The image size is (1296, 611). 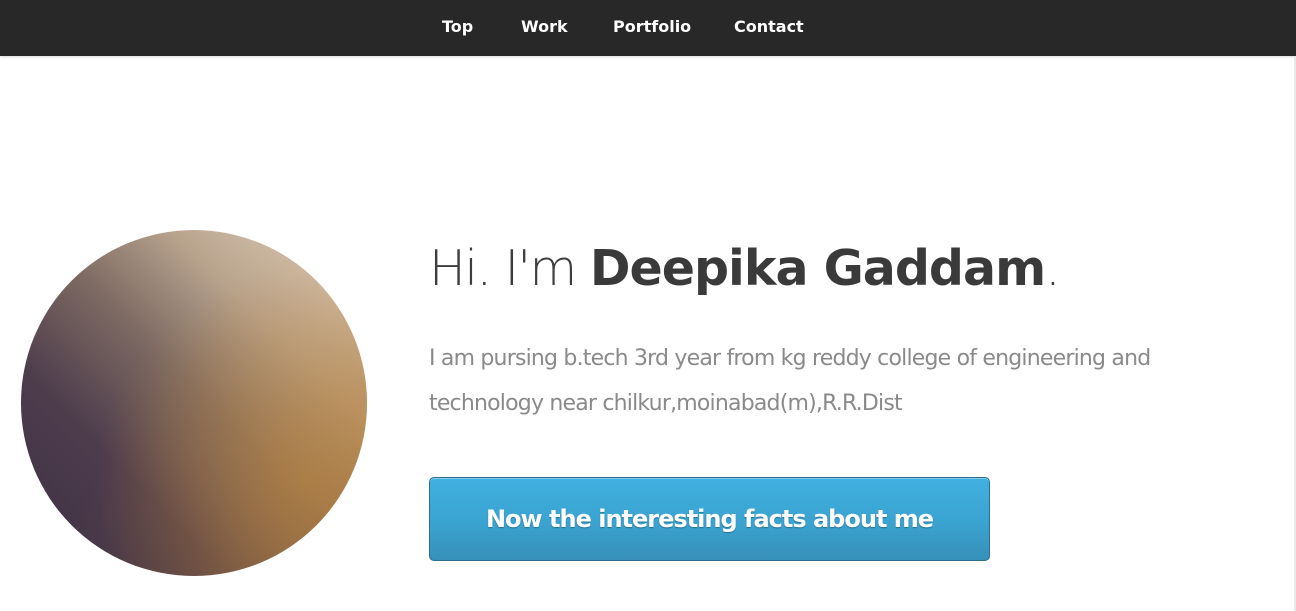 I want to click on nav-link-contact: Contact, so click(x=769, y=27).